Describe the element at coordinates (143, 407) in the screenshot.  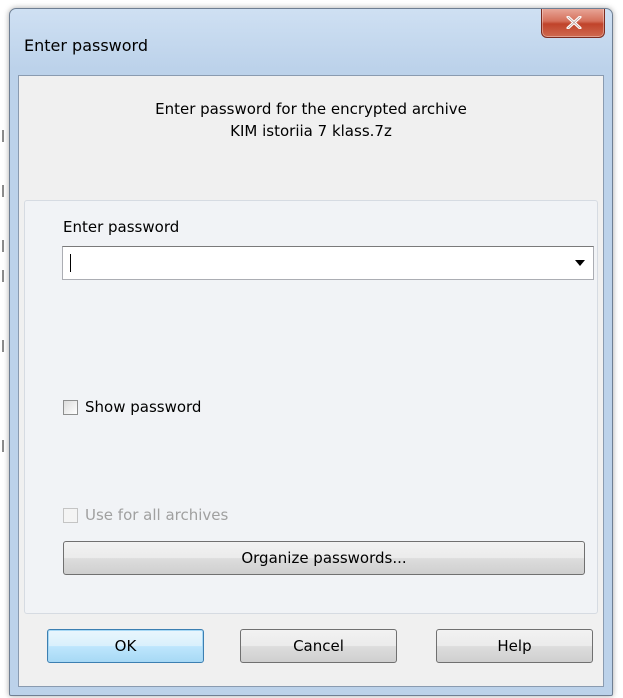
I see `show-password-label: Show password` at that location.